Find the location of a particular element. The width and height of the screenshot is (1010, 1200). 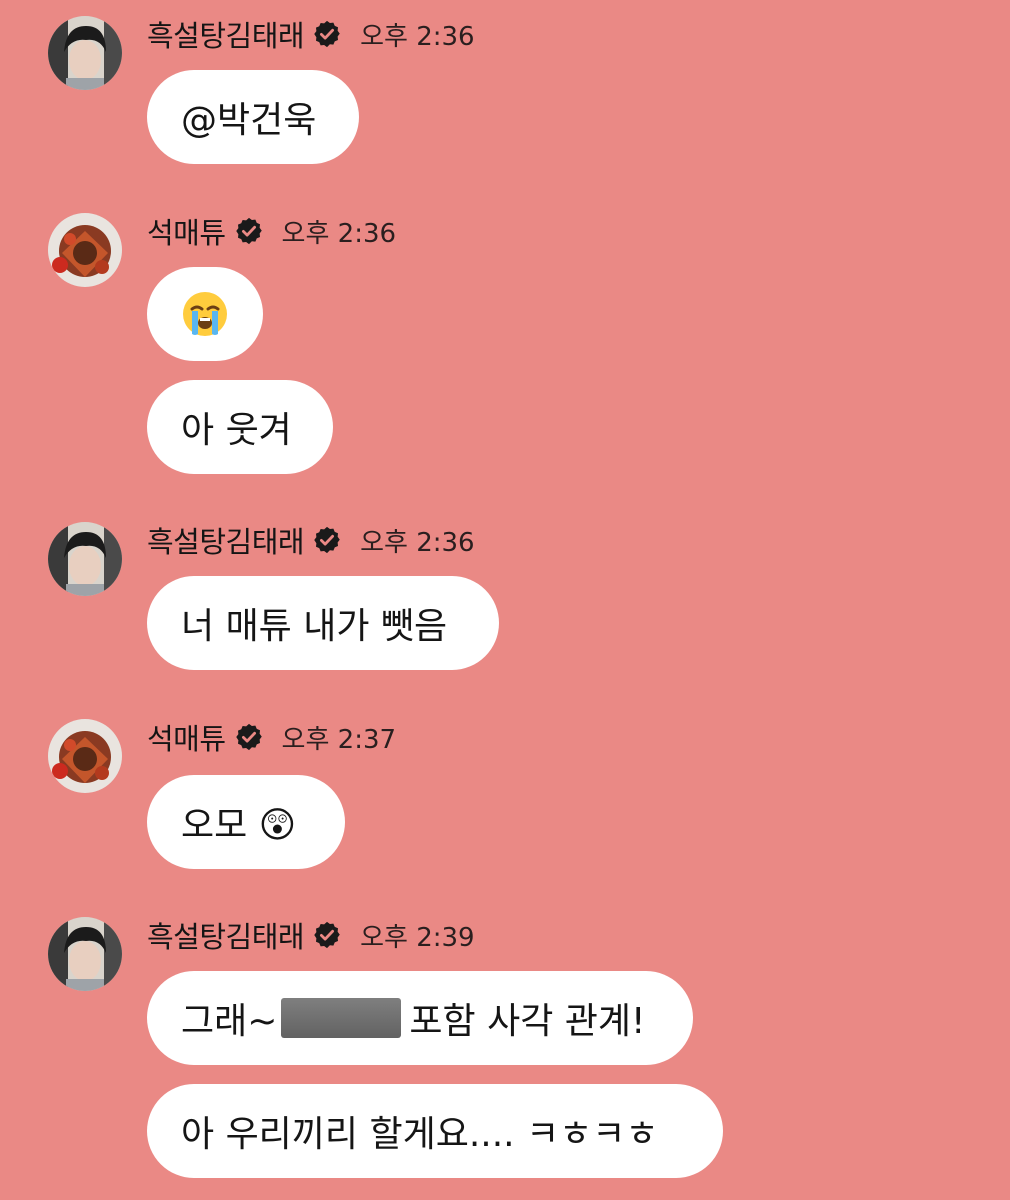

message-bubble: @박건욱 is located at coordinates (253, 117).